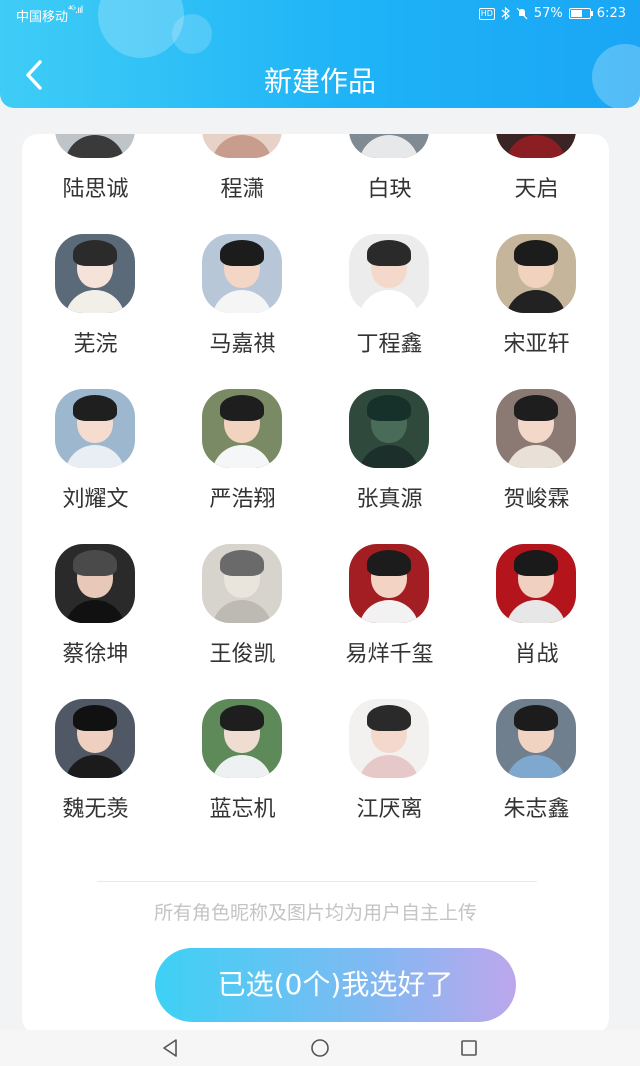  I want to click on character-item: 刘耀文, so click(95, 466).